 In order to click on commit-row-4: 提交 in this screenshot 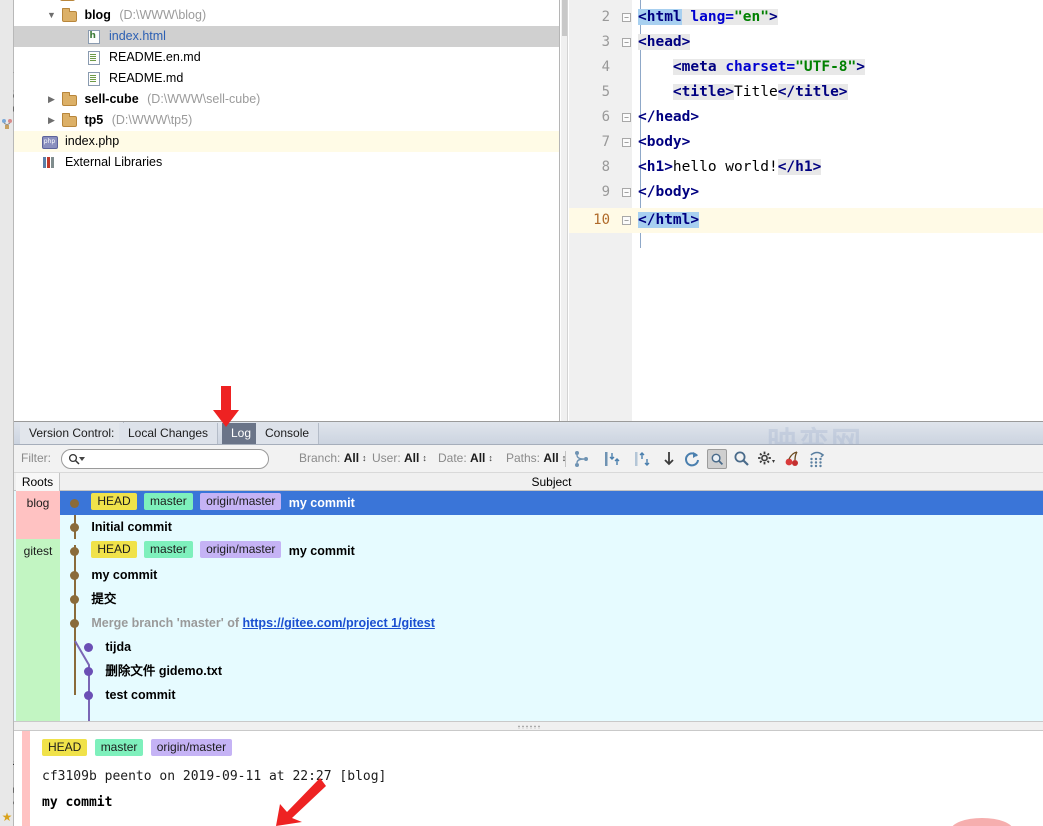, I will do `click(551, 599)`.